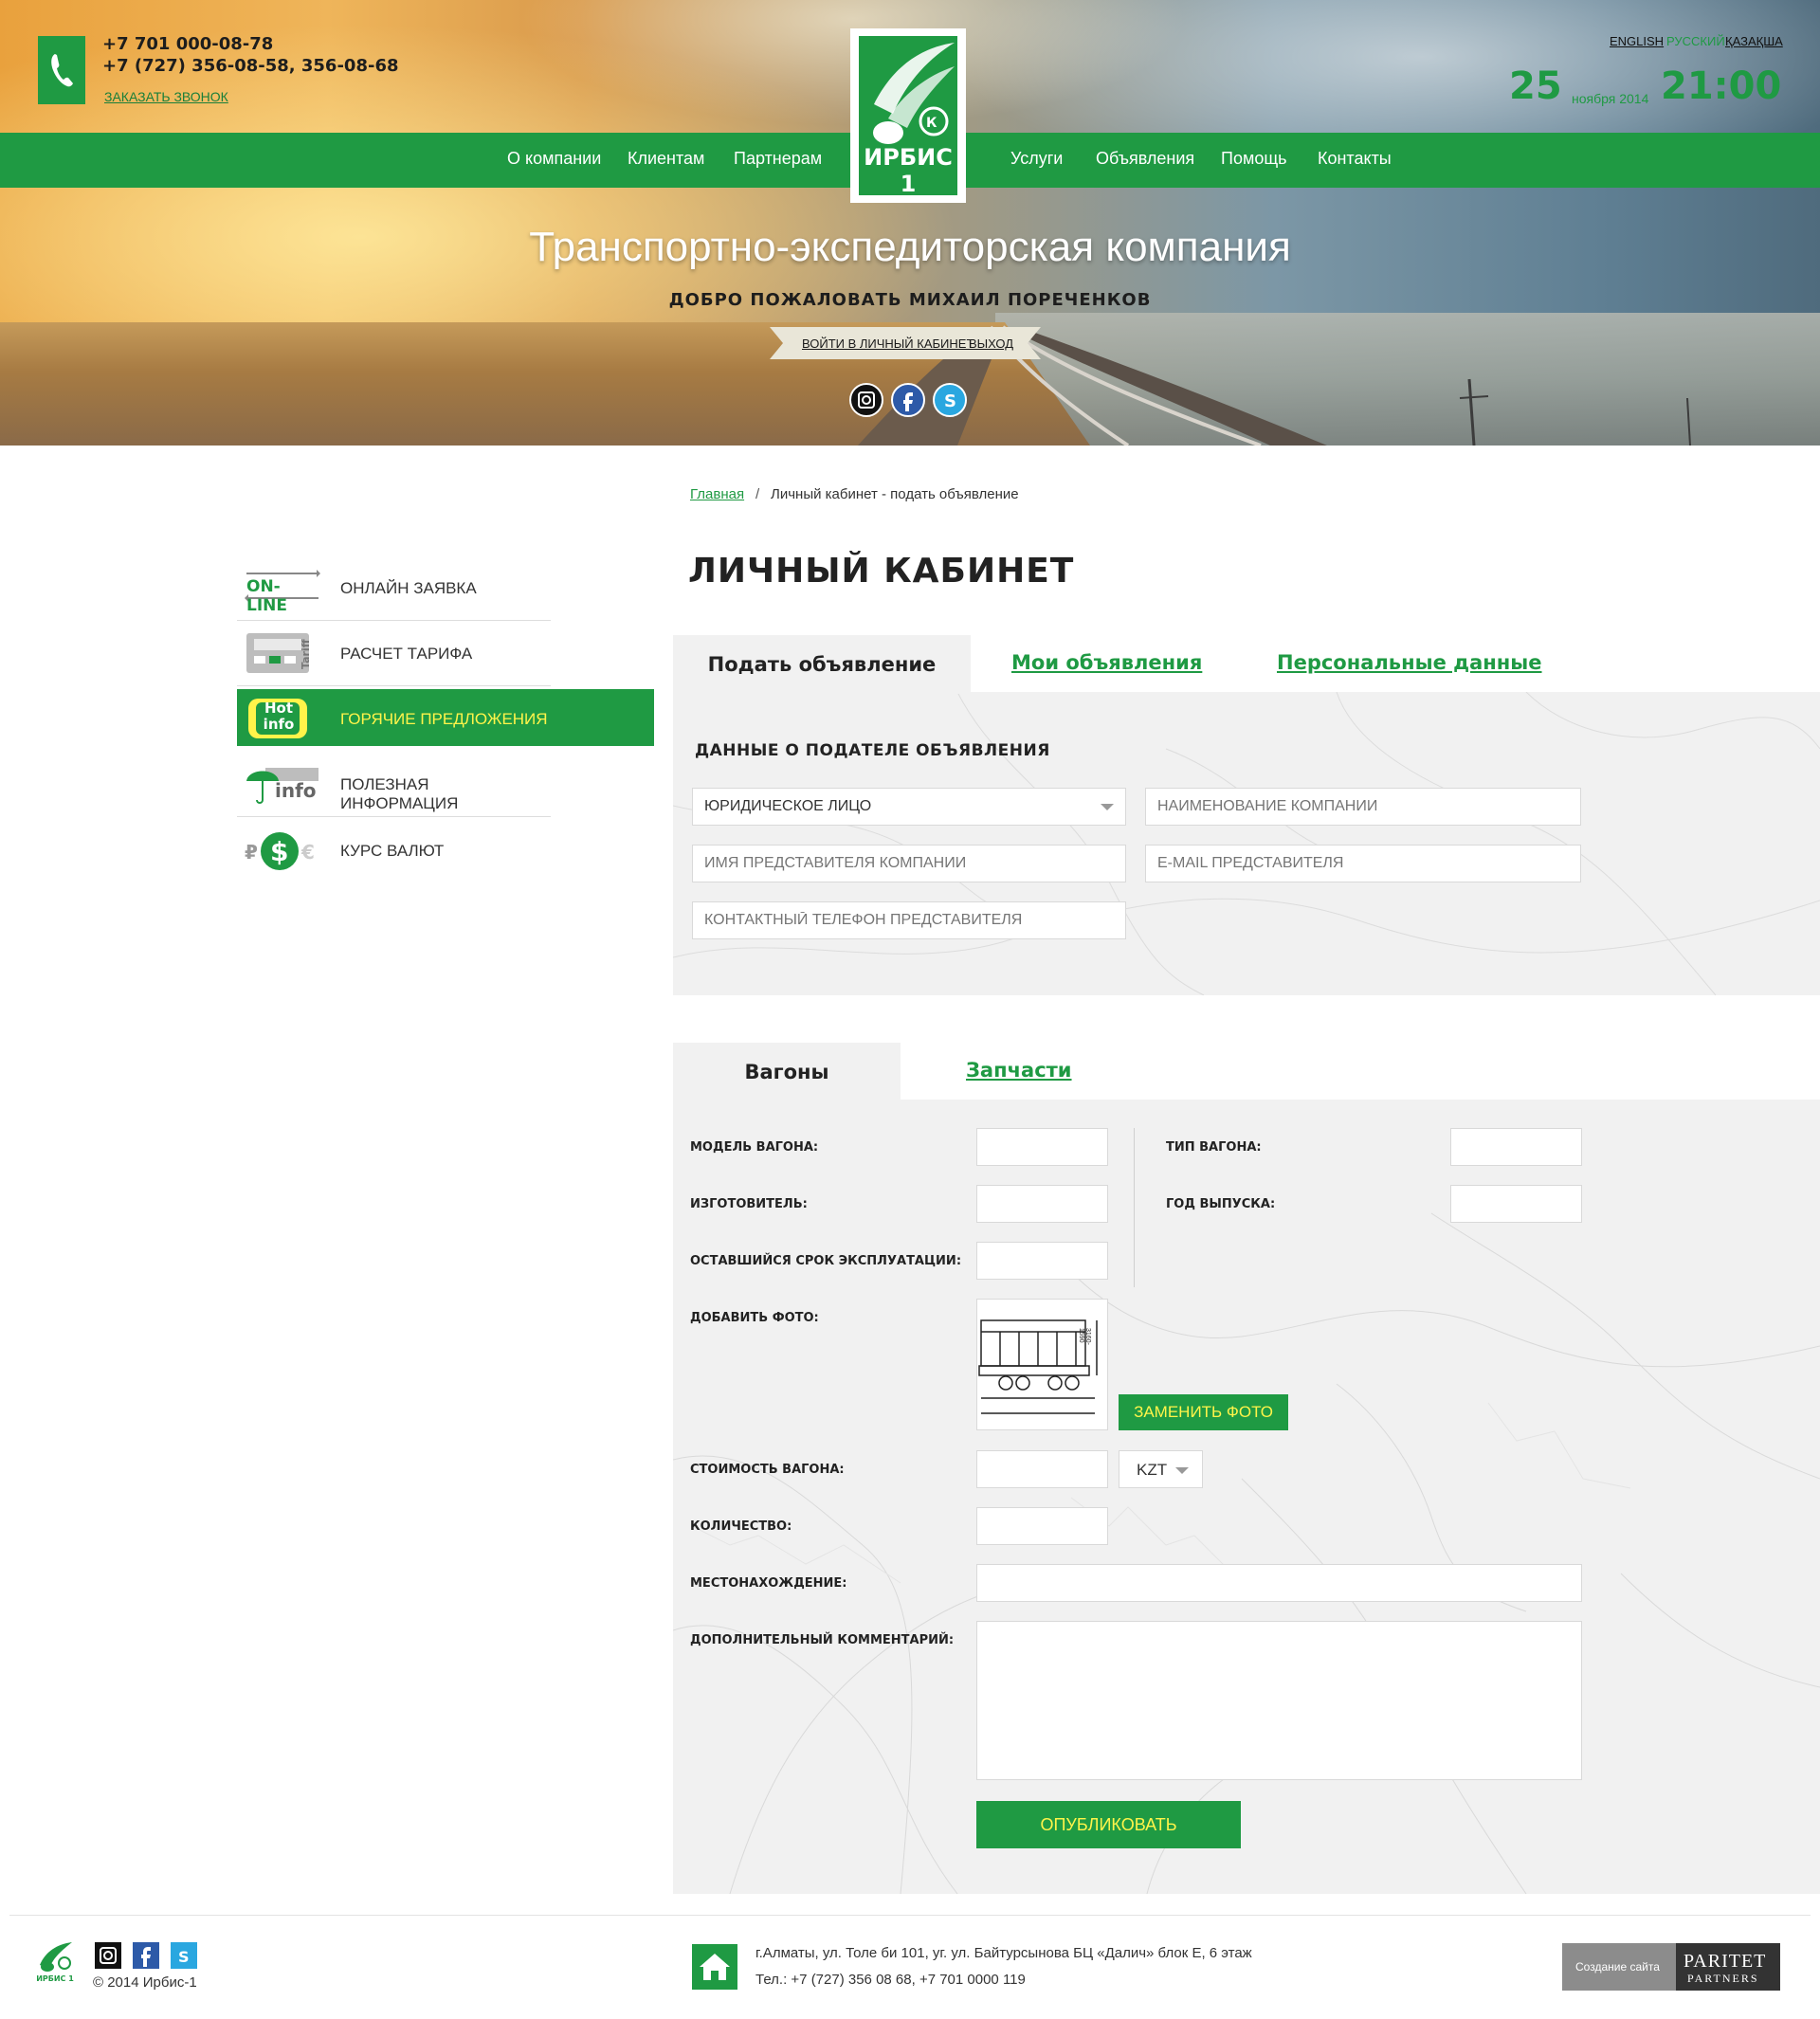  What do you see at coordinates (872, 750) in the screenshot?
I see `applicant-section-title: ДАННЫЕ О ПОДАТЕЛЕ ОБЪЯВЛЕНИЯ` at bounding box center [872, 750].